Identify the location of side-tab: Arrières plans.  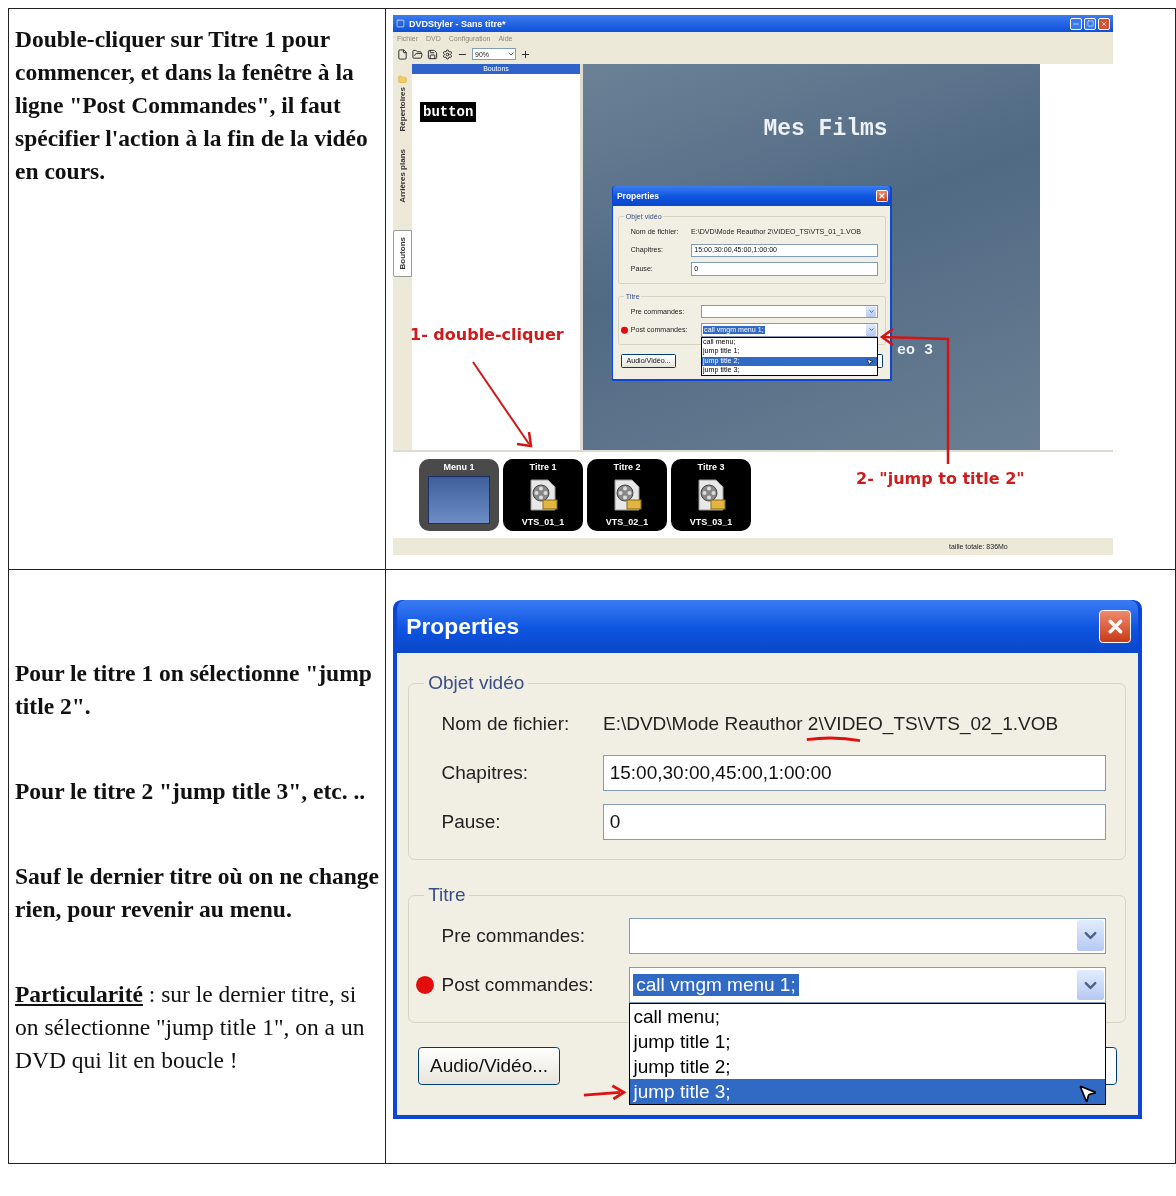
(402, 176).